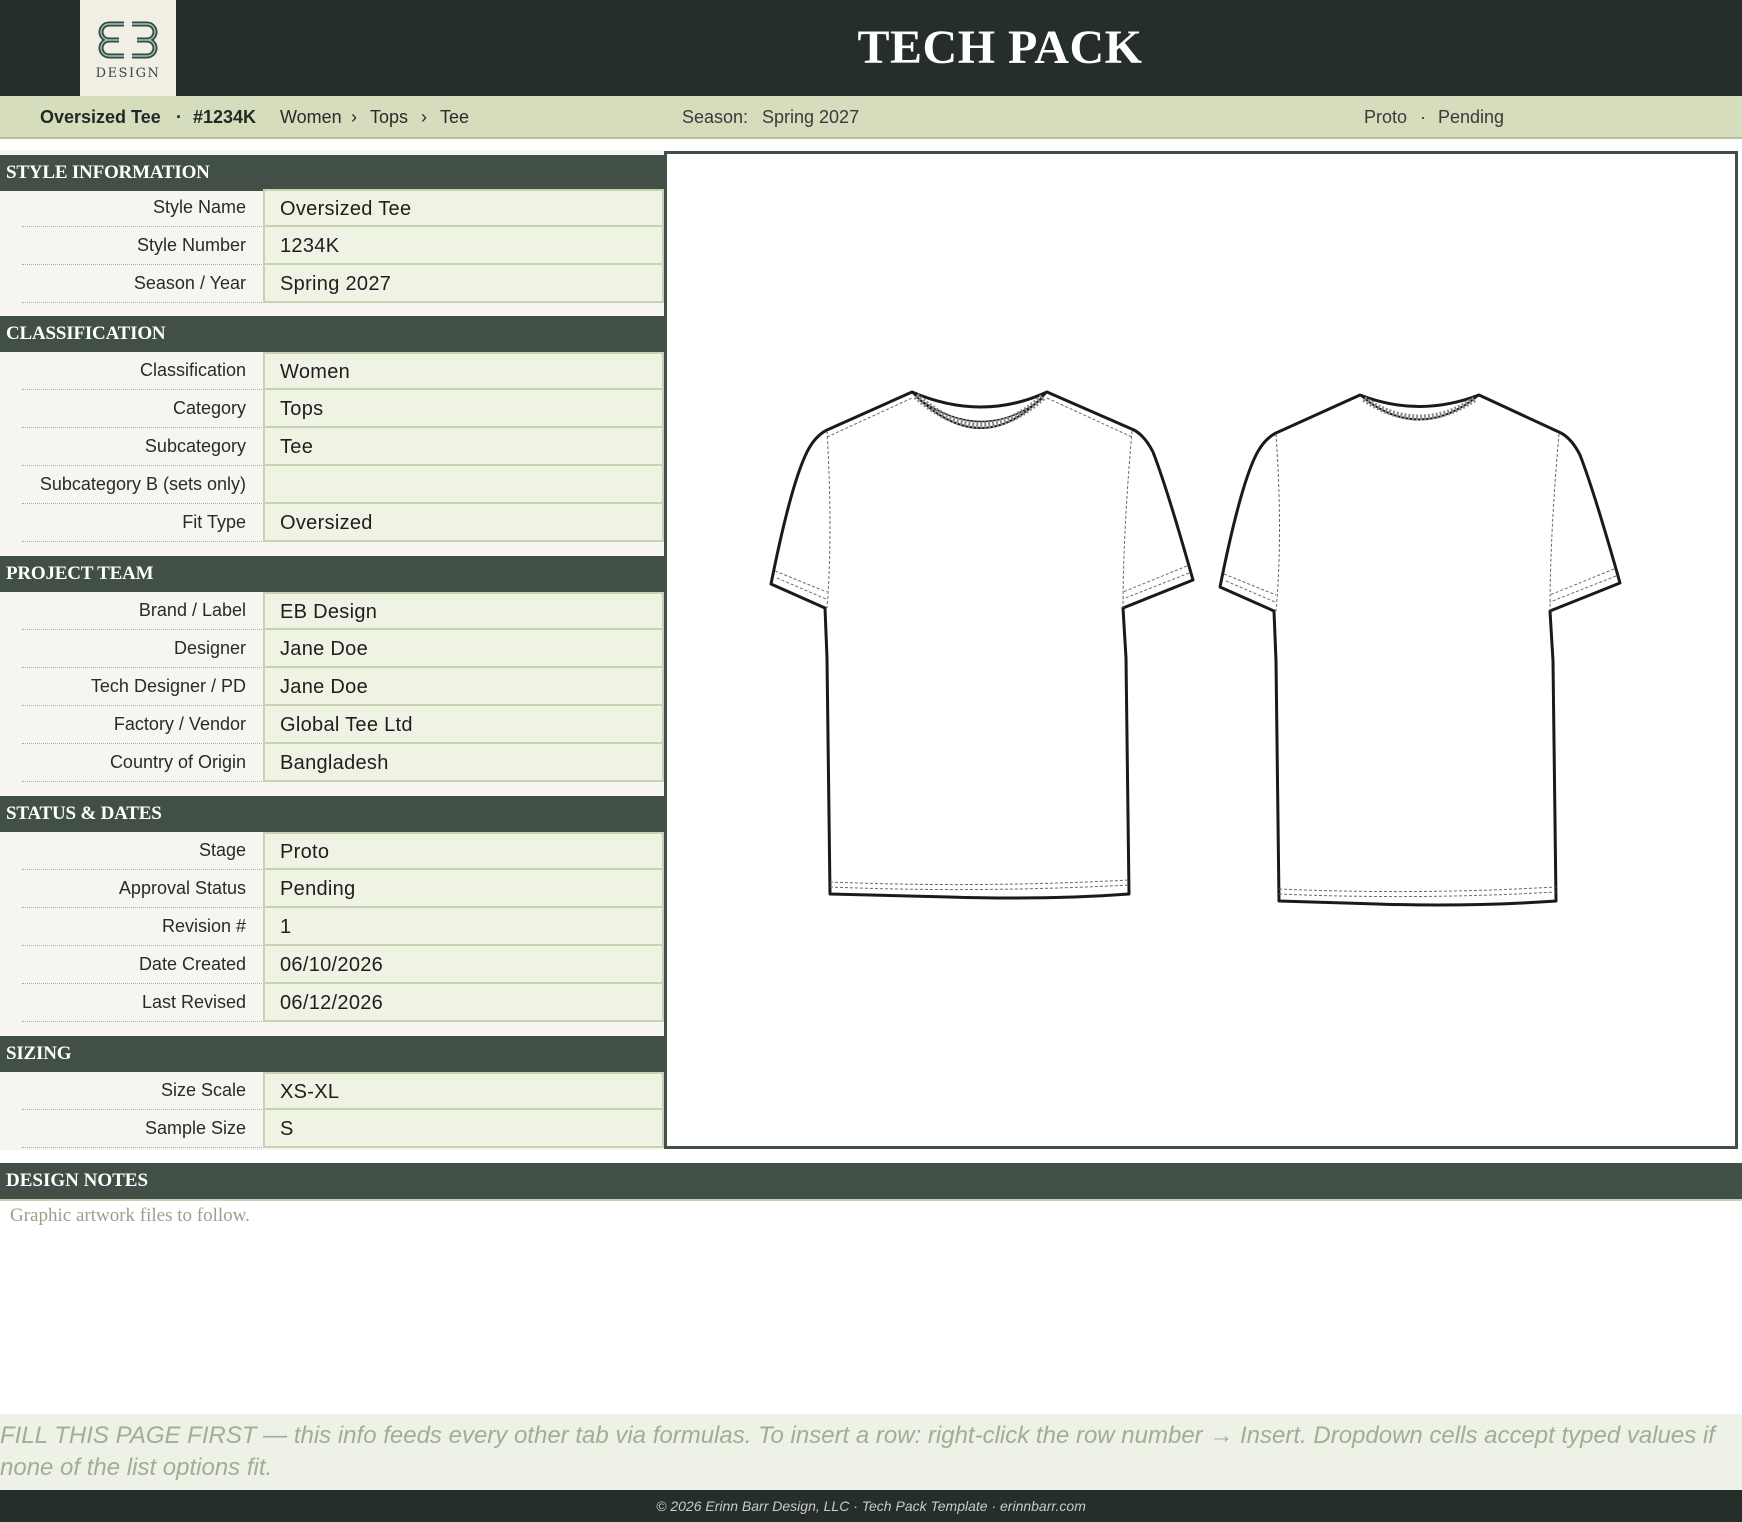 This screenshot has width=1742, height=1522. I want to click on summary-season-label: Season:, so click(715, 117).